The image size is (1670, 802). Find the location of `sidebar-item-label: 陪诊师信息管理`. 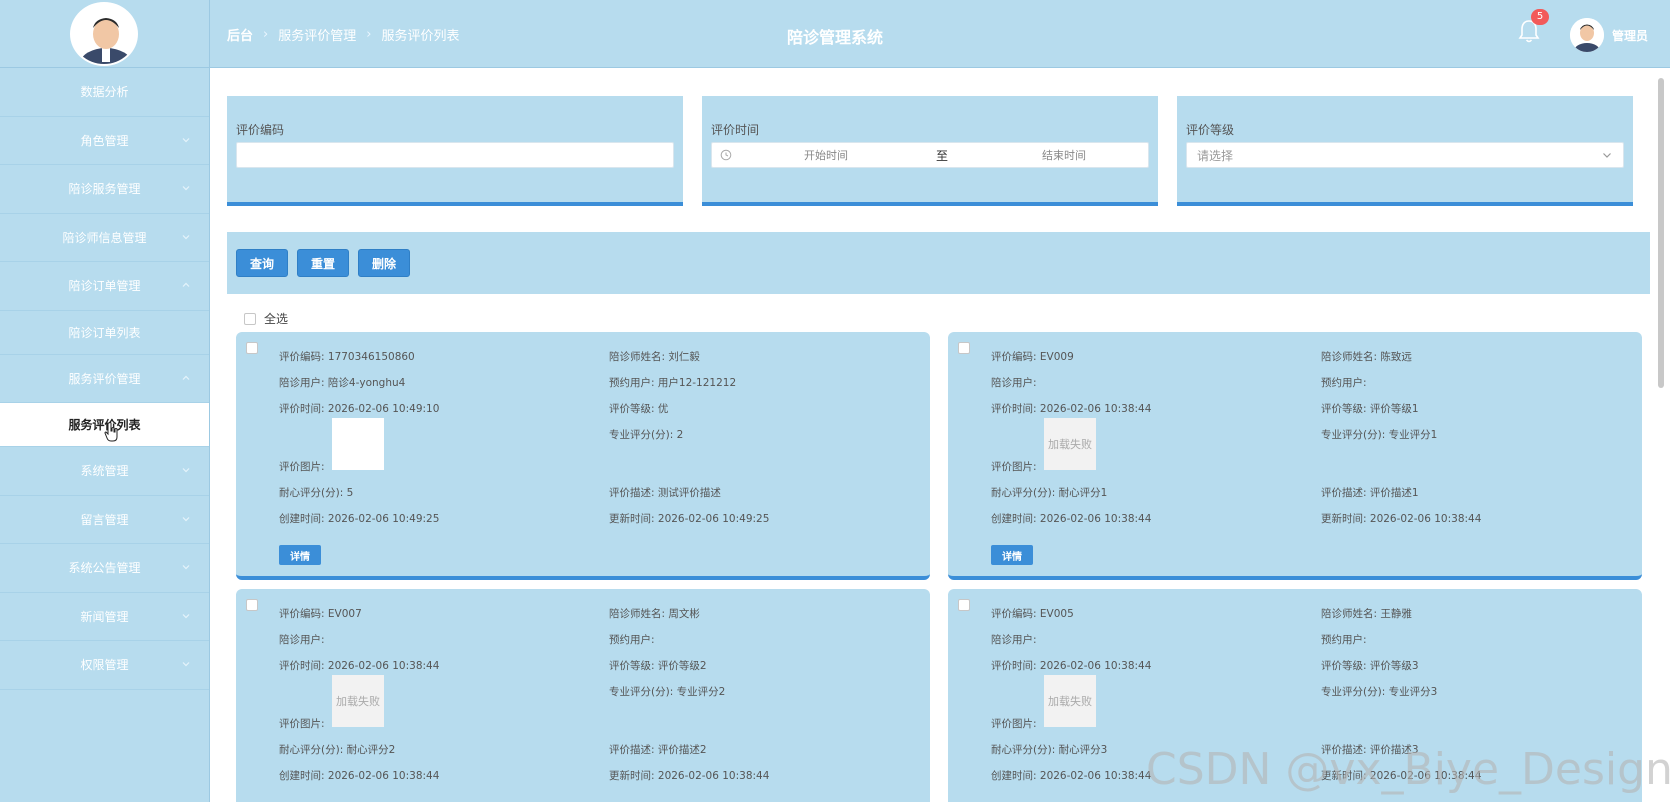

sidebar-item-label: 陪诊师信息管理 is located at coordinates (104, 237).